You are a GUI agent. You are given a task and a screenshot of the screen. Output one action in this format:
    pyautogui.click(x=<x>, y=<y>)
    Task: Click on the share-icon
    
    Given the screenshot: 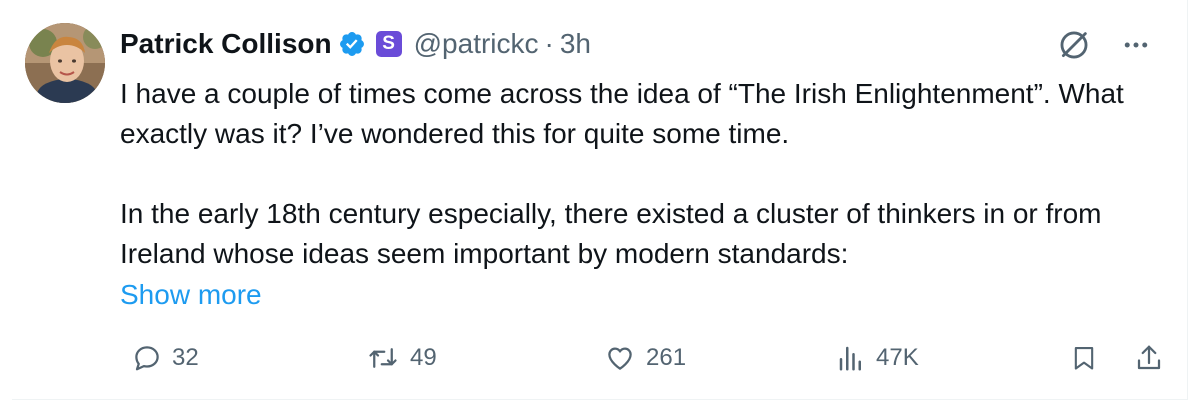 What is the action you would take?
    pyautogui.click(x=1149, y=358)
    